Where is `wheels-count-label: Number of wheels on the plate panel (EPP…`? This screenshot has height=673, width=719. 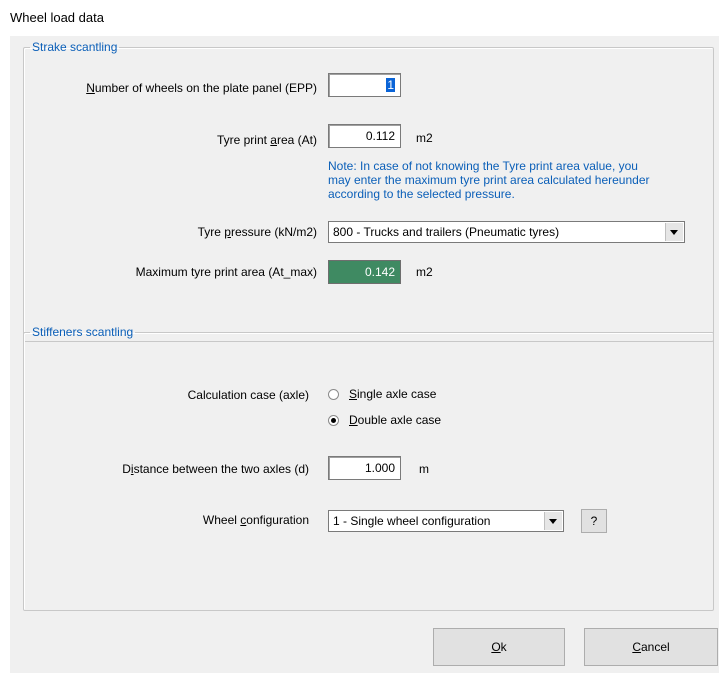 wheels-count-label: Number of wheels on the plate panel (EPP… is located at coordinates (201, 88).